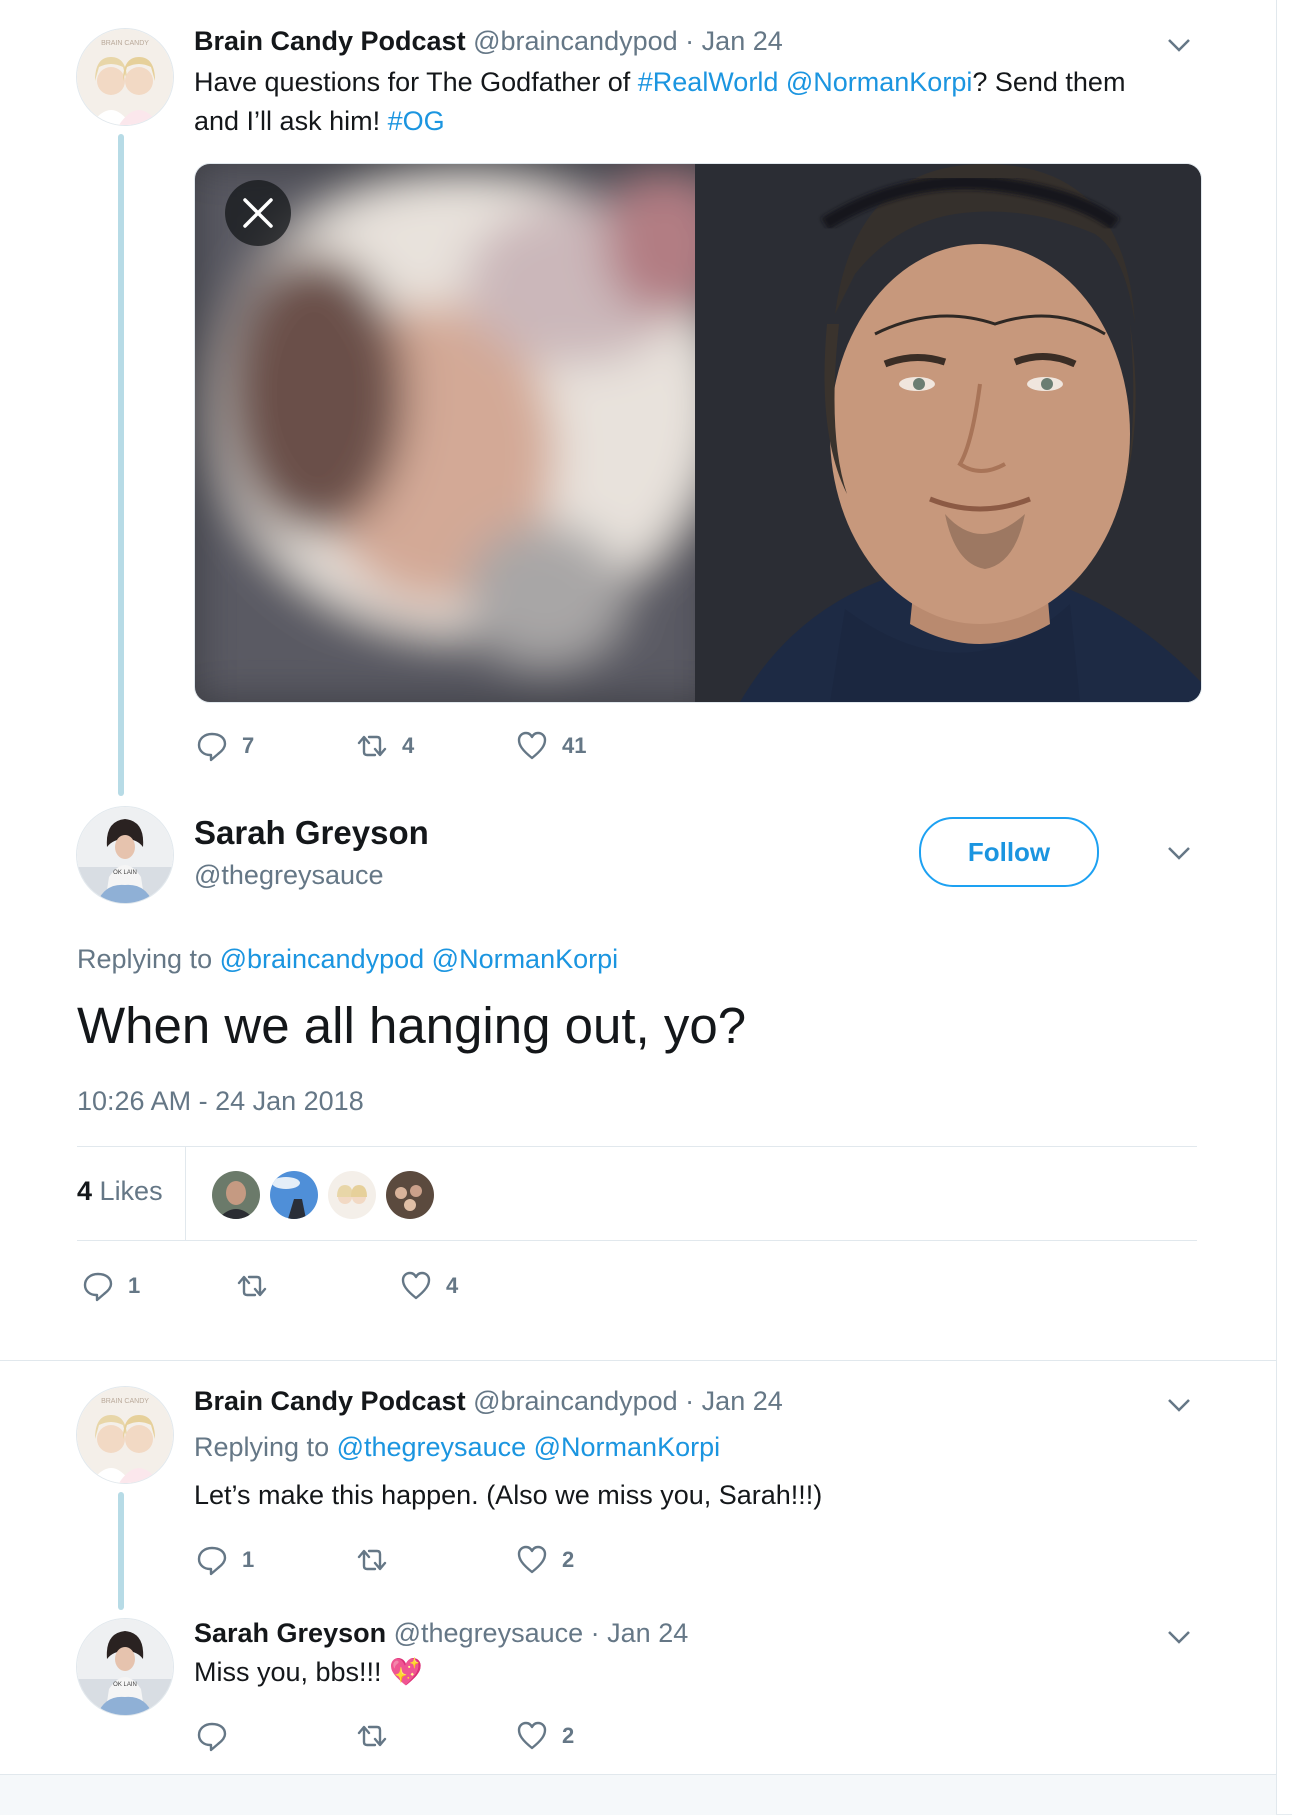 Image resolution: width=1292 pixels, height=1815 pixels. What do you see at coordinates (291, 121) in the screenshot?
I see `text-segment: and I’ll ask him!` at bounding box center [291, 121].